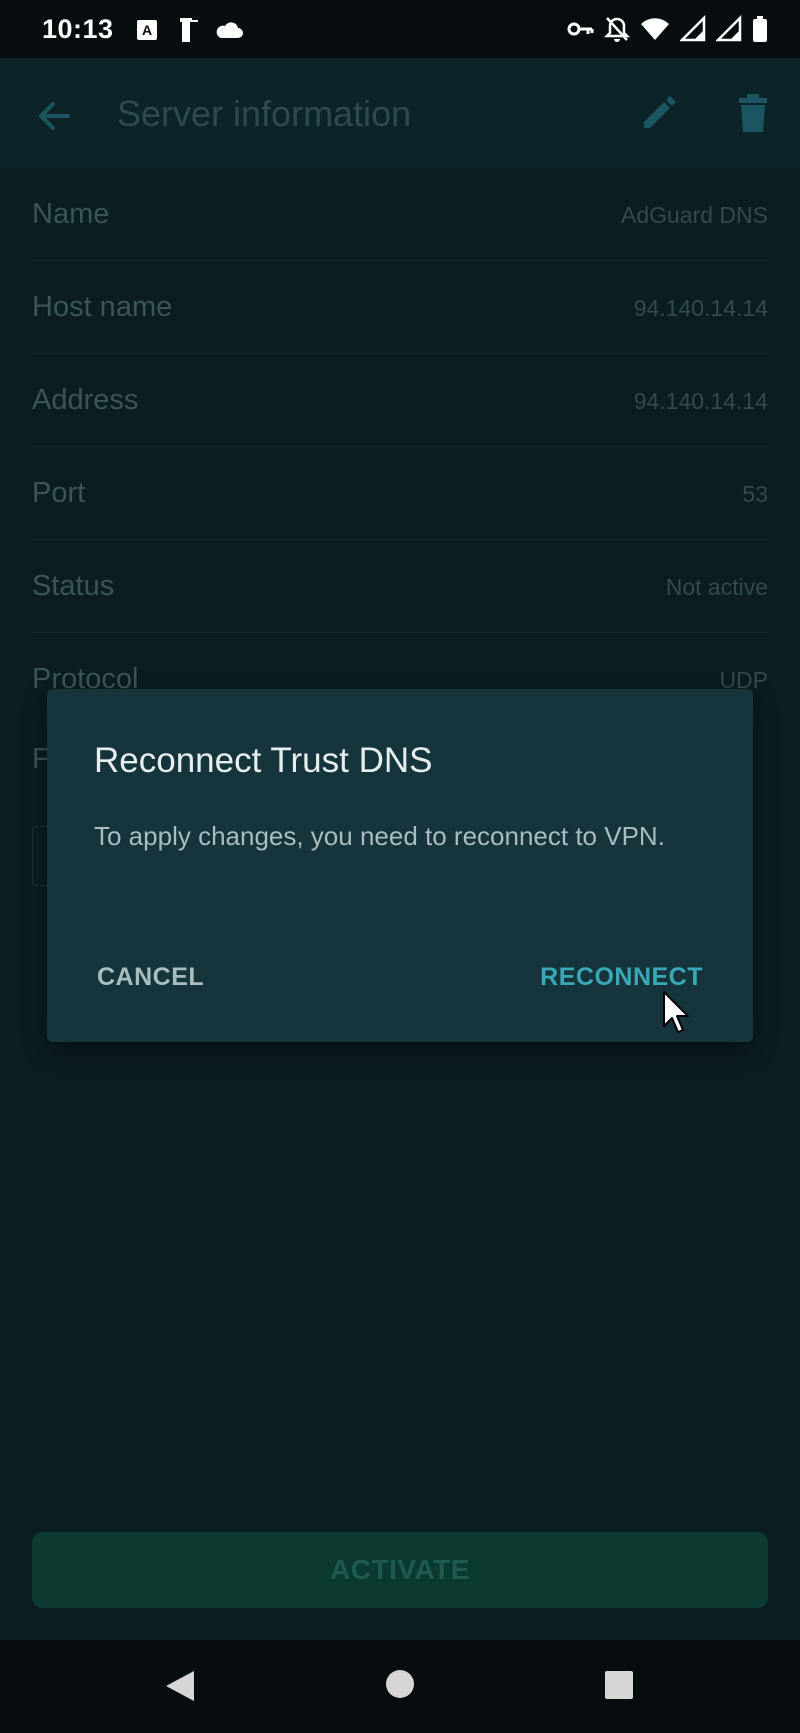 This screenshot has width=800, height=1733. I want to click on bell-off-icon, so click(617, 29).